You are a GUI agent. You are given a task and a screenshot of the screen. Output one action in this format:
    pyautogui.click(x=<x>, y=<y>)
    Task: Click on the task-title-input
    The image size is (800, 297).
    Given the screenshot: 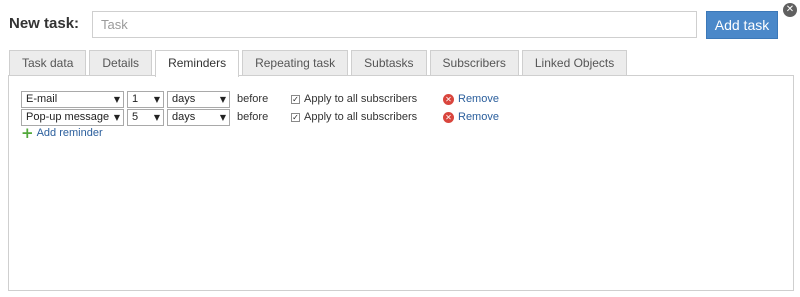 What is the action you would take?
    pyautogui.click(x=394, y=24)
    